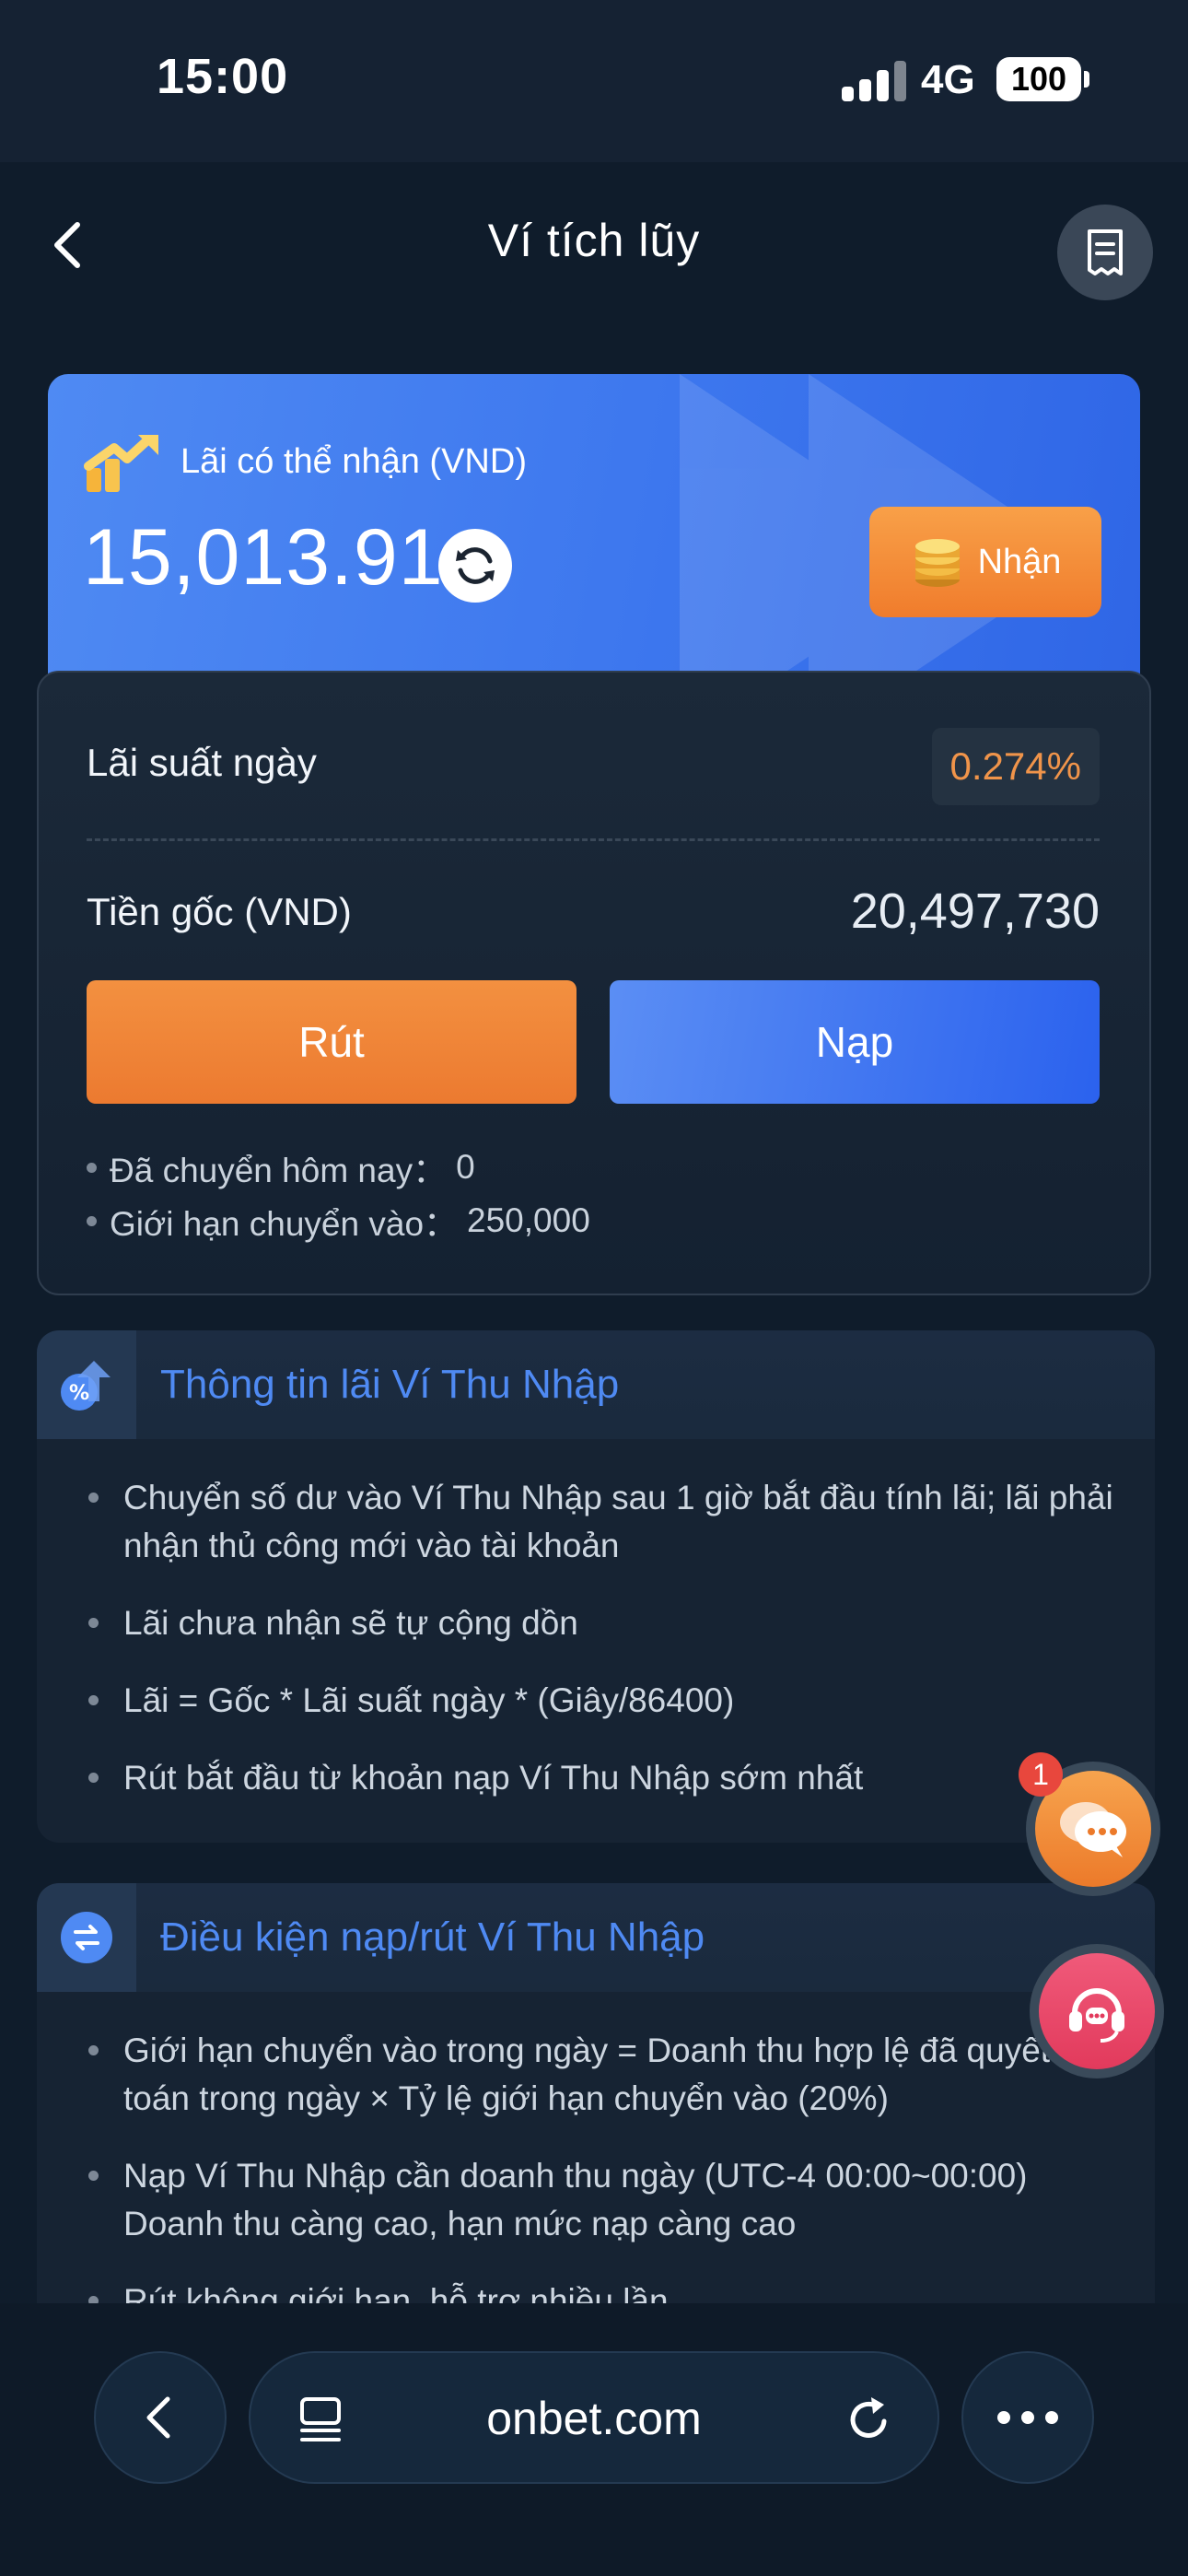 Image resolution: width=1188 pixels, height=2576 pixels. Describe the element at coordinates (202, 762) in the screenshot. I see `daily-rate-label: Lãi suất ngày` at that location.